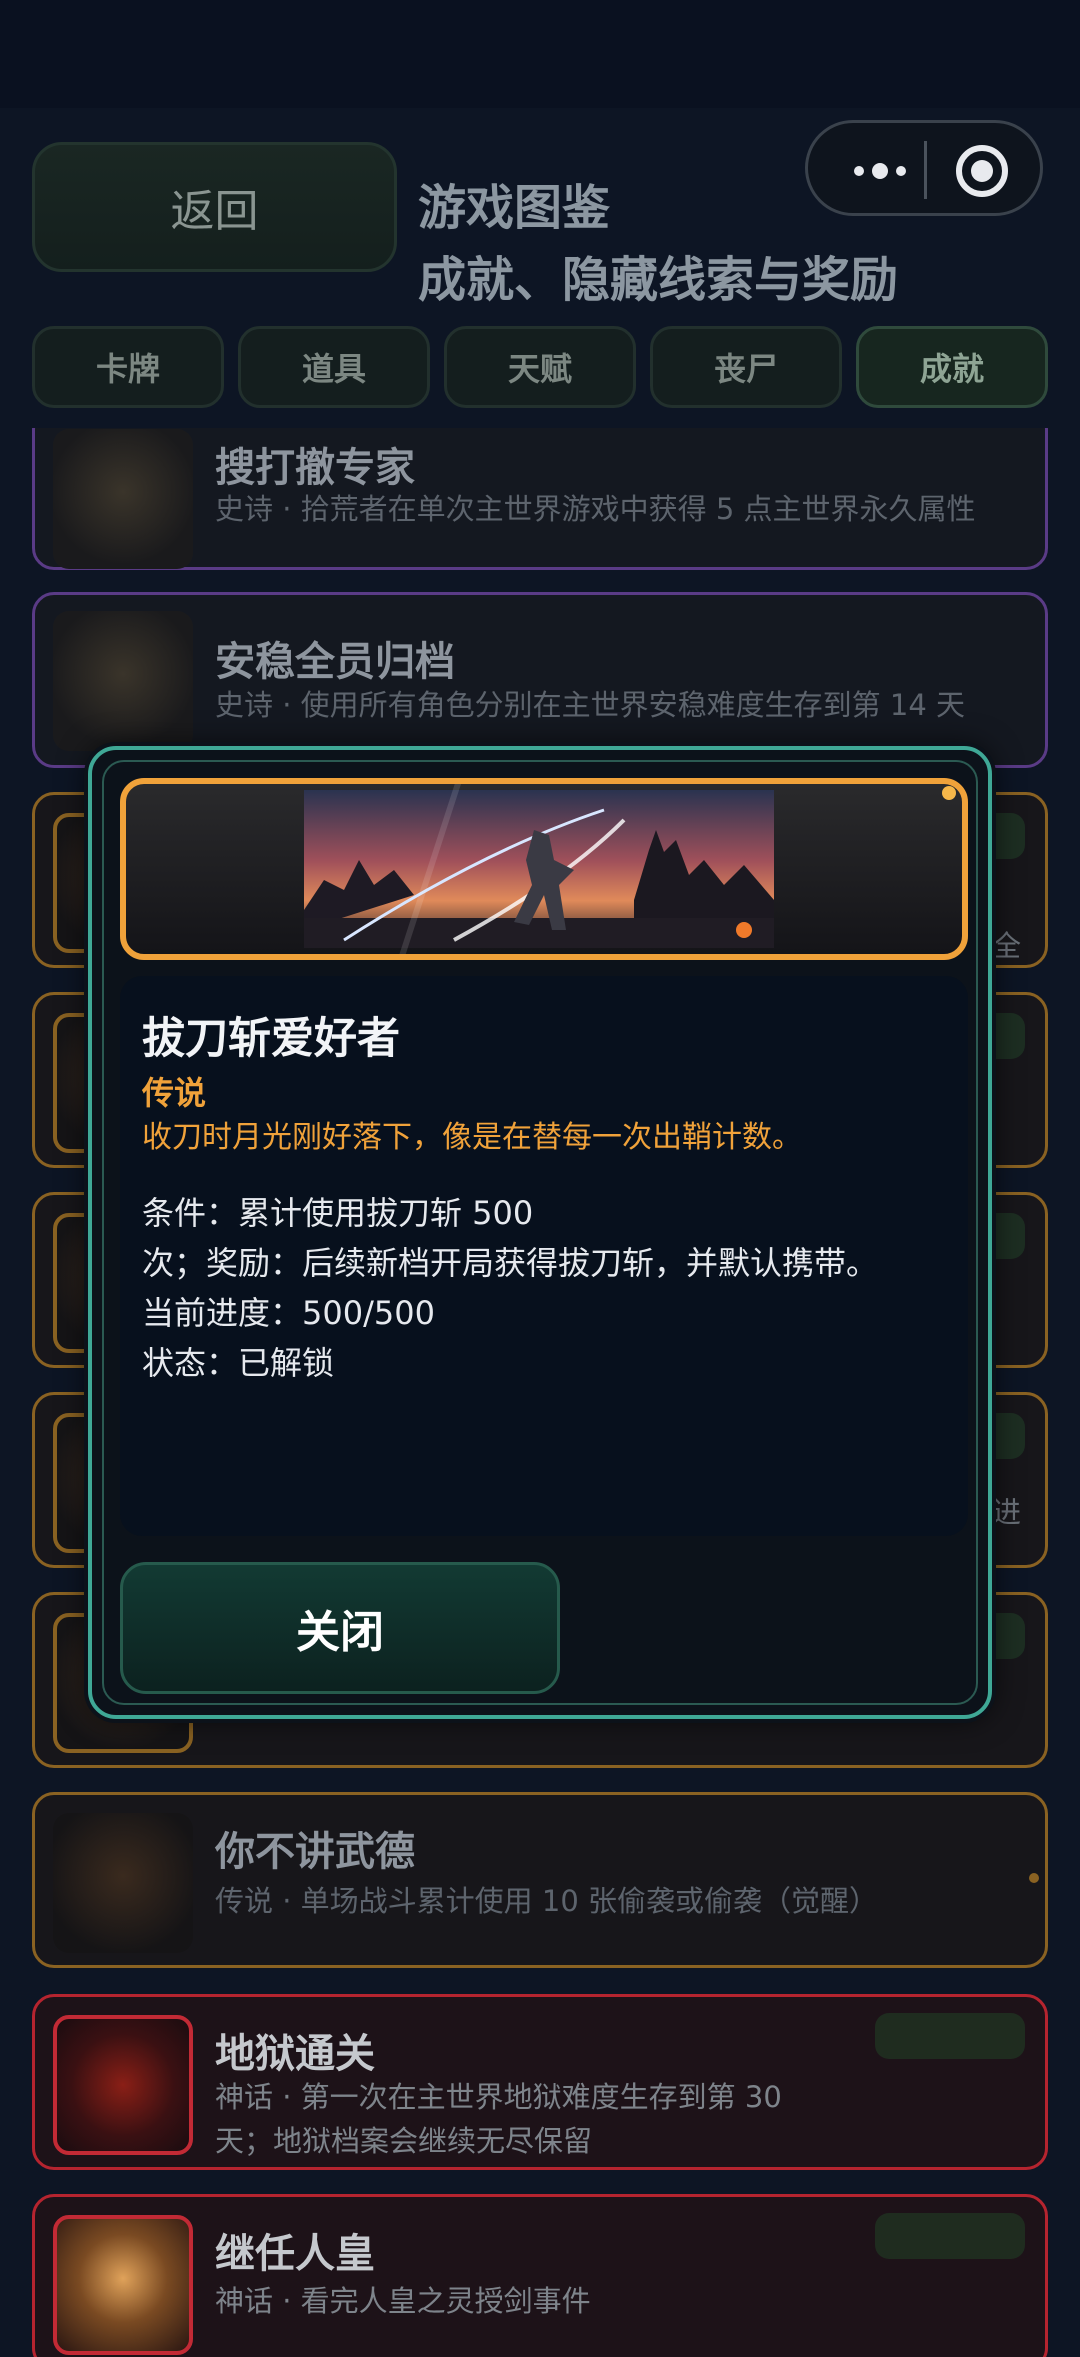 The width and height of the screenshot is (1080, 2357). I want to click on achievement-desc: 神话 · 第一次在主世界地狱难度生存到第 30, so click(498, 2097).